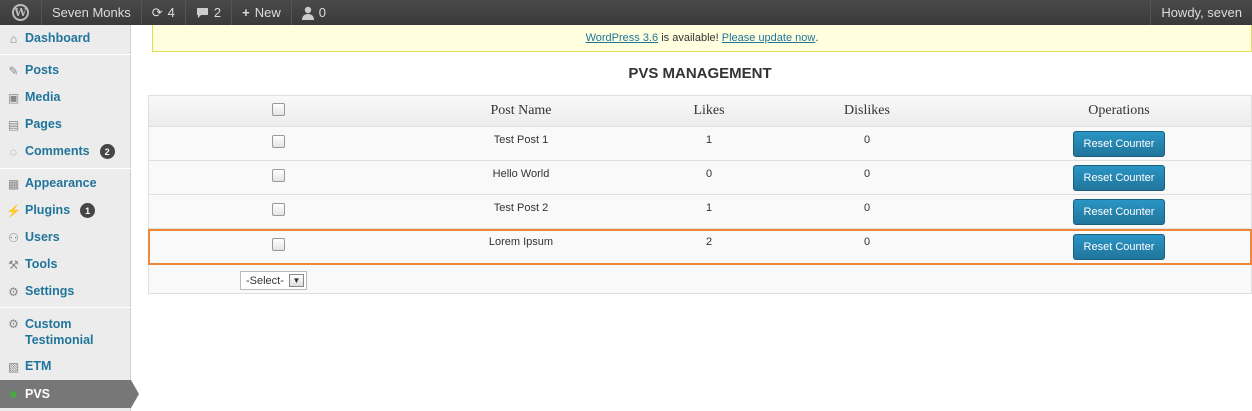 Image resolution: width=1252 pixels, height=411 pixels. Describe the element at coordinates (521, 140) in the screenshot. I see `post-name-cell: Test Post 1` at that location.